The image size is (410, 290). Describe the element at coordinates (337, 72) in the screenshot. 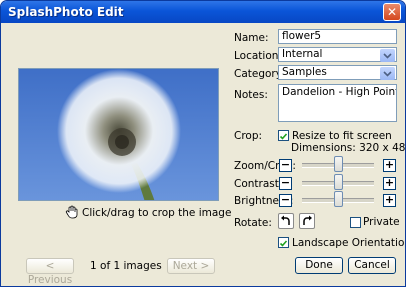

I see `category-select: Samples` at that location.